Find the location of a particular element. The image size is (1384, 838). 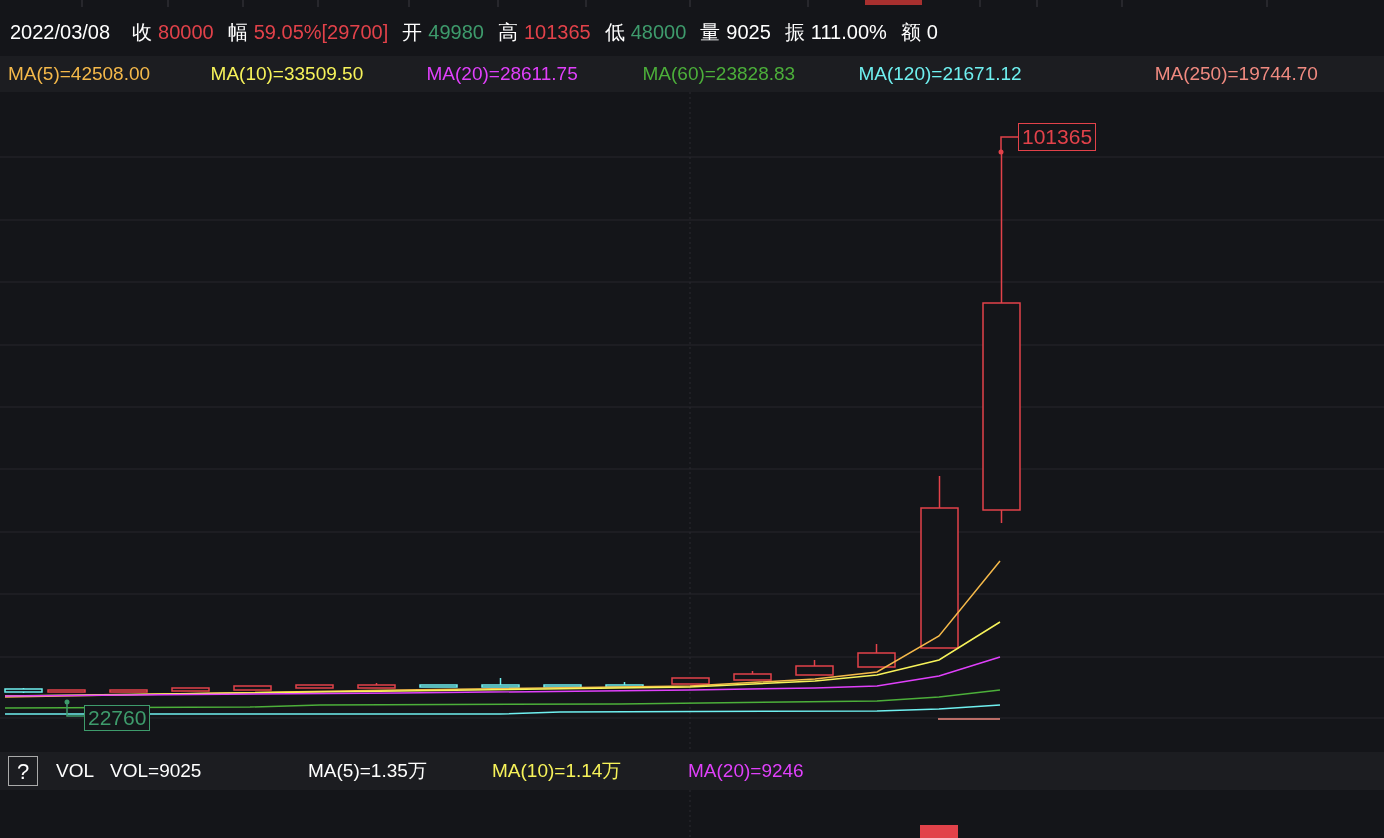

volume-bar is located at coordinates (939, 831).